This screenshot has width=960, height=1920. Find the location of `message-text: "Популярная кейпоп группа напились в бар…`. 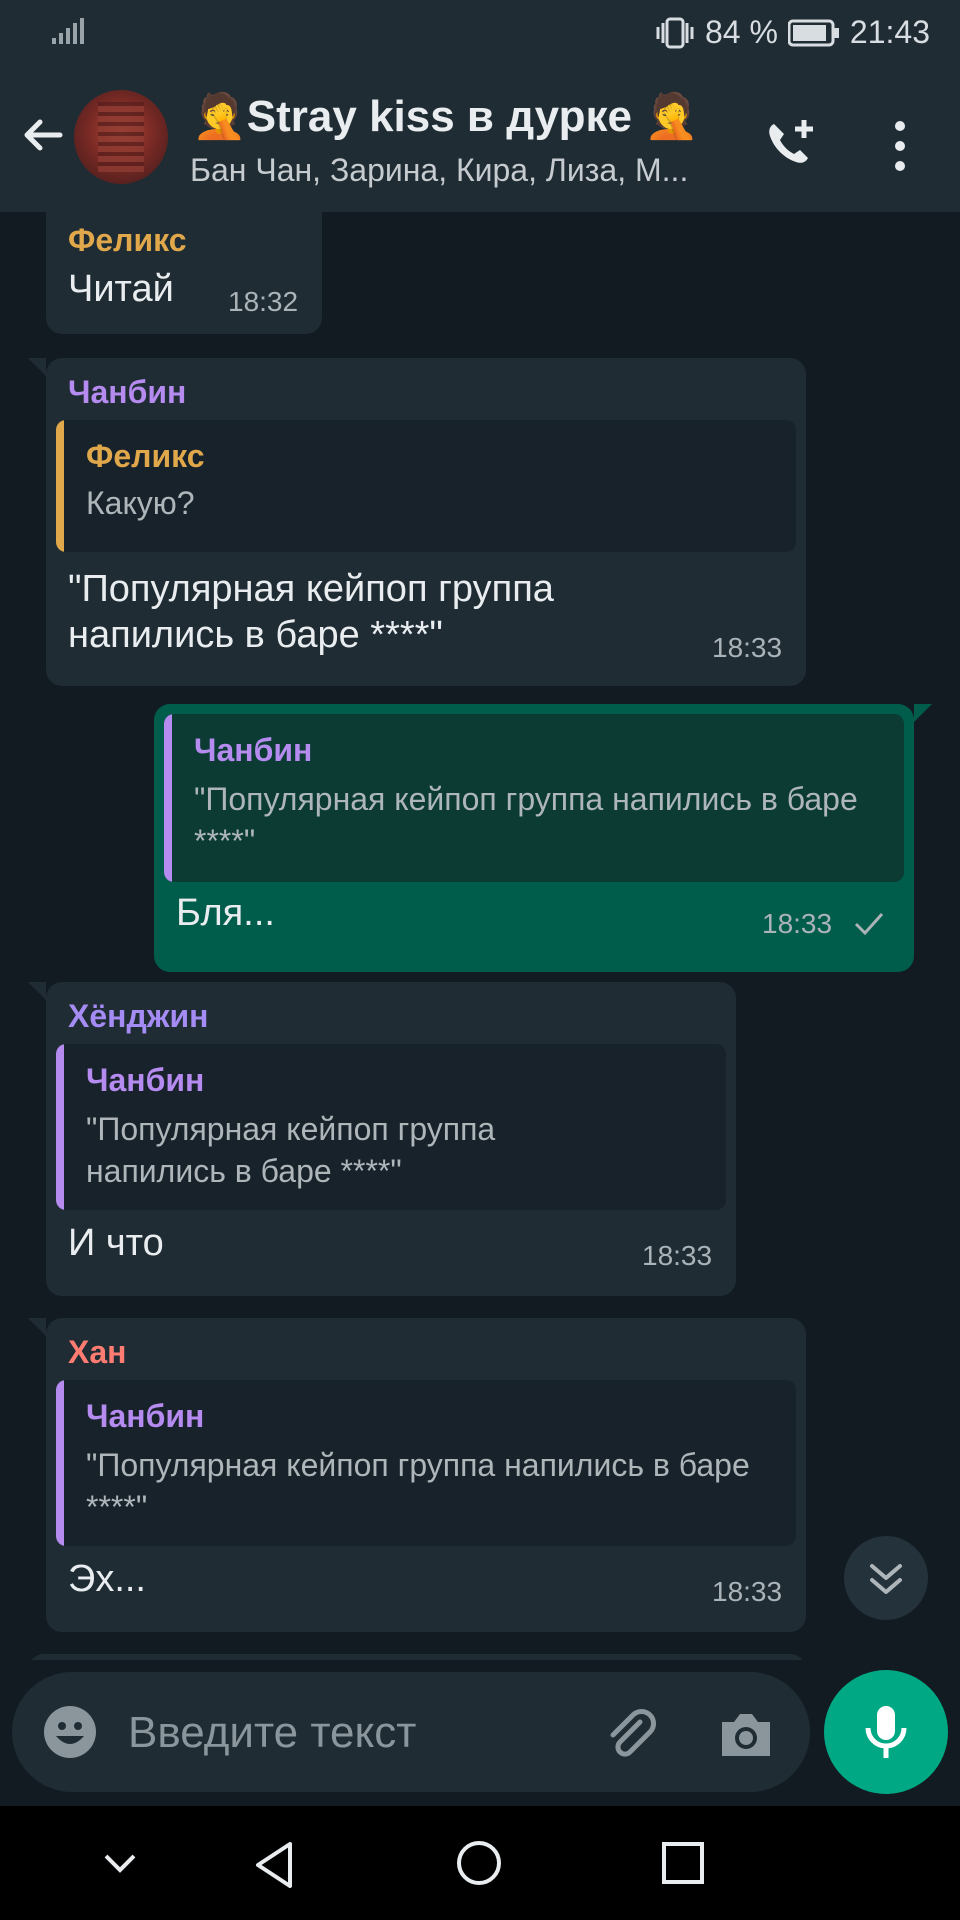

message-text: "Популярная кейпоп группа напились в бар… is located at coordinates (311, 612).